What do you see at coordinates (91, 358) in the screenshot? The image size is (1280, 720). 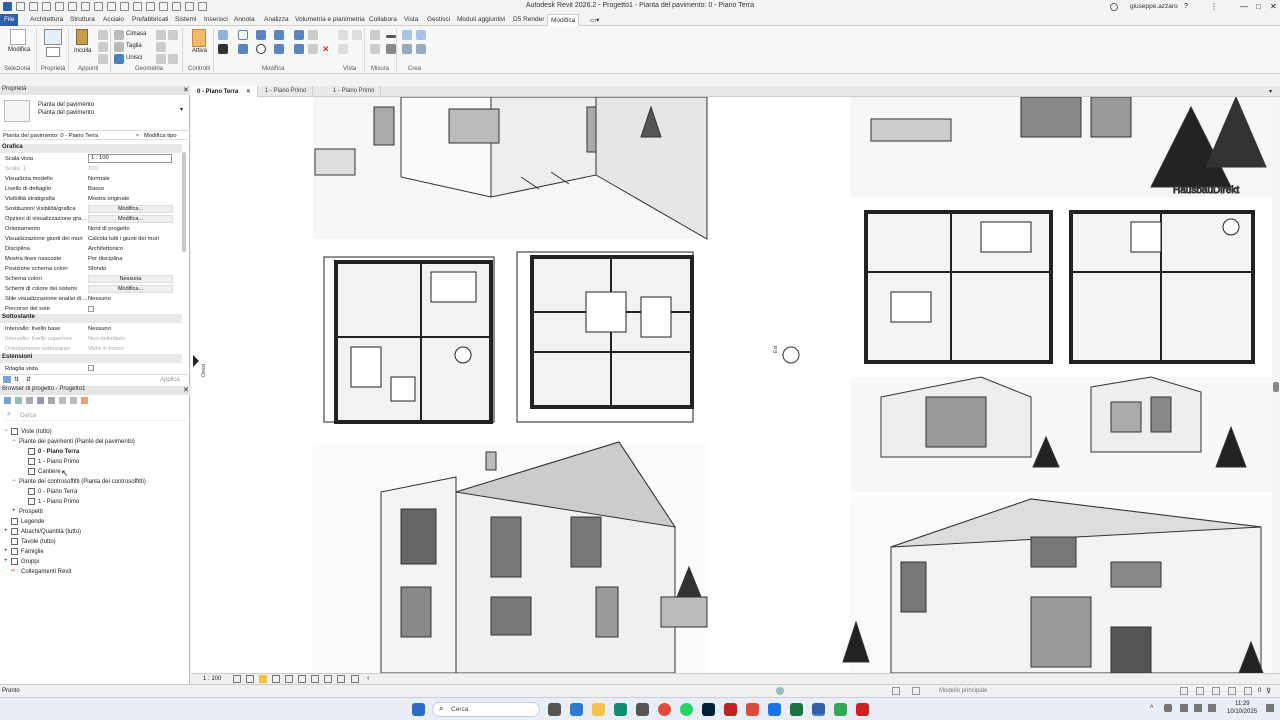 I see `section-estensioni: Estensioni` at bounding box center [91, 358].